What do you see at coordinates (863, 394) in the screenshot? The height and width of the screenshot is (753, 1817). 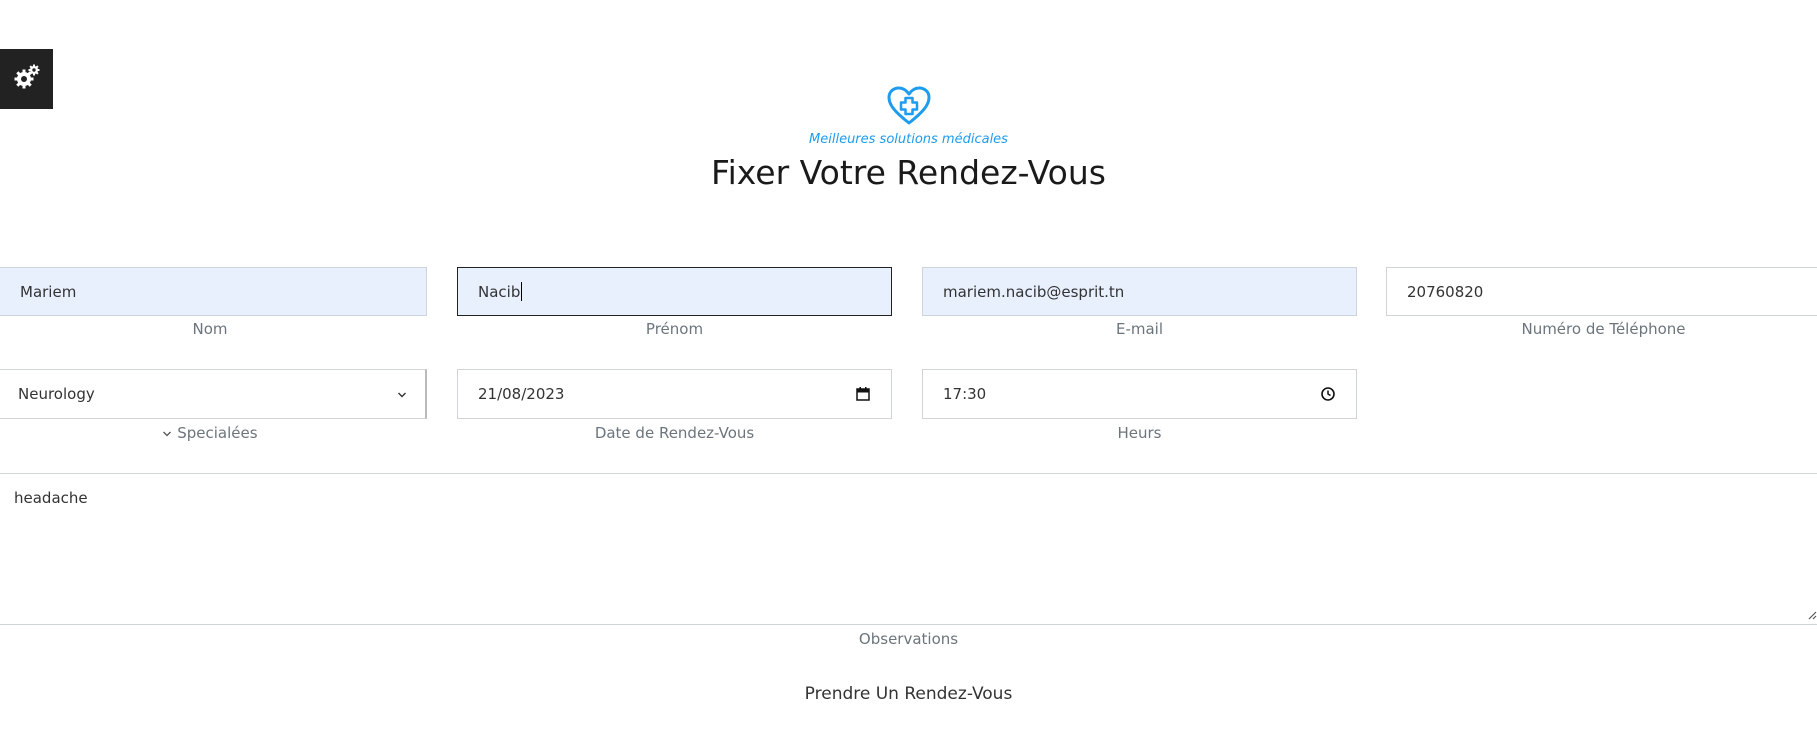 I see `calendar-icon` at bounding box center [863, 394].